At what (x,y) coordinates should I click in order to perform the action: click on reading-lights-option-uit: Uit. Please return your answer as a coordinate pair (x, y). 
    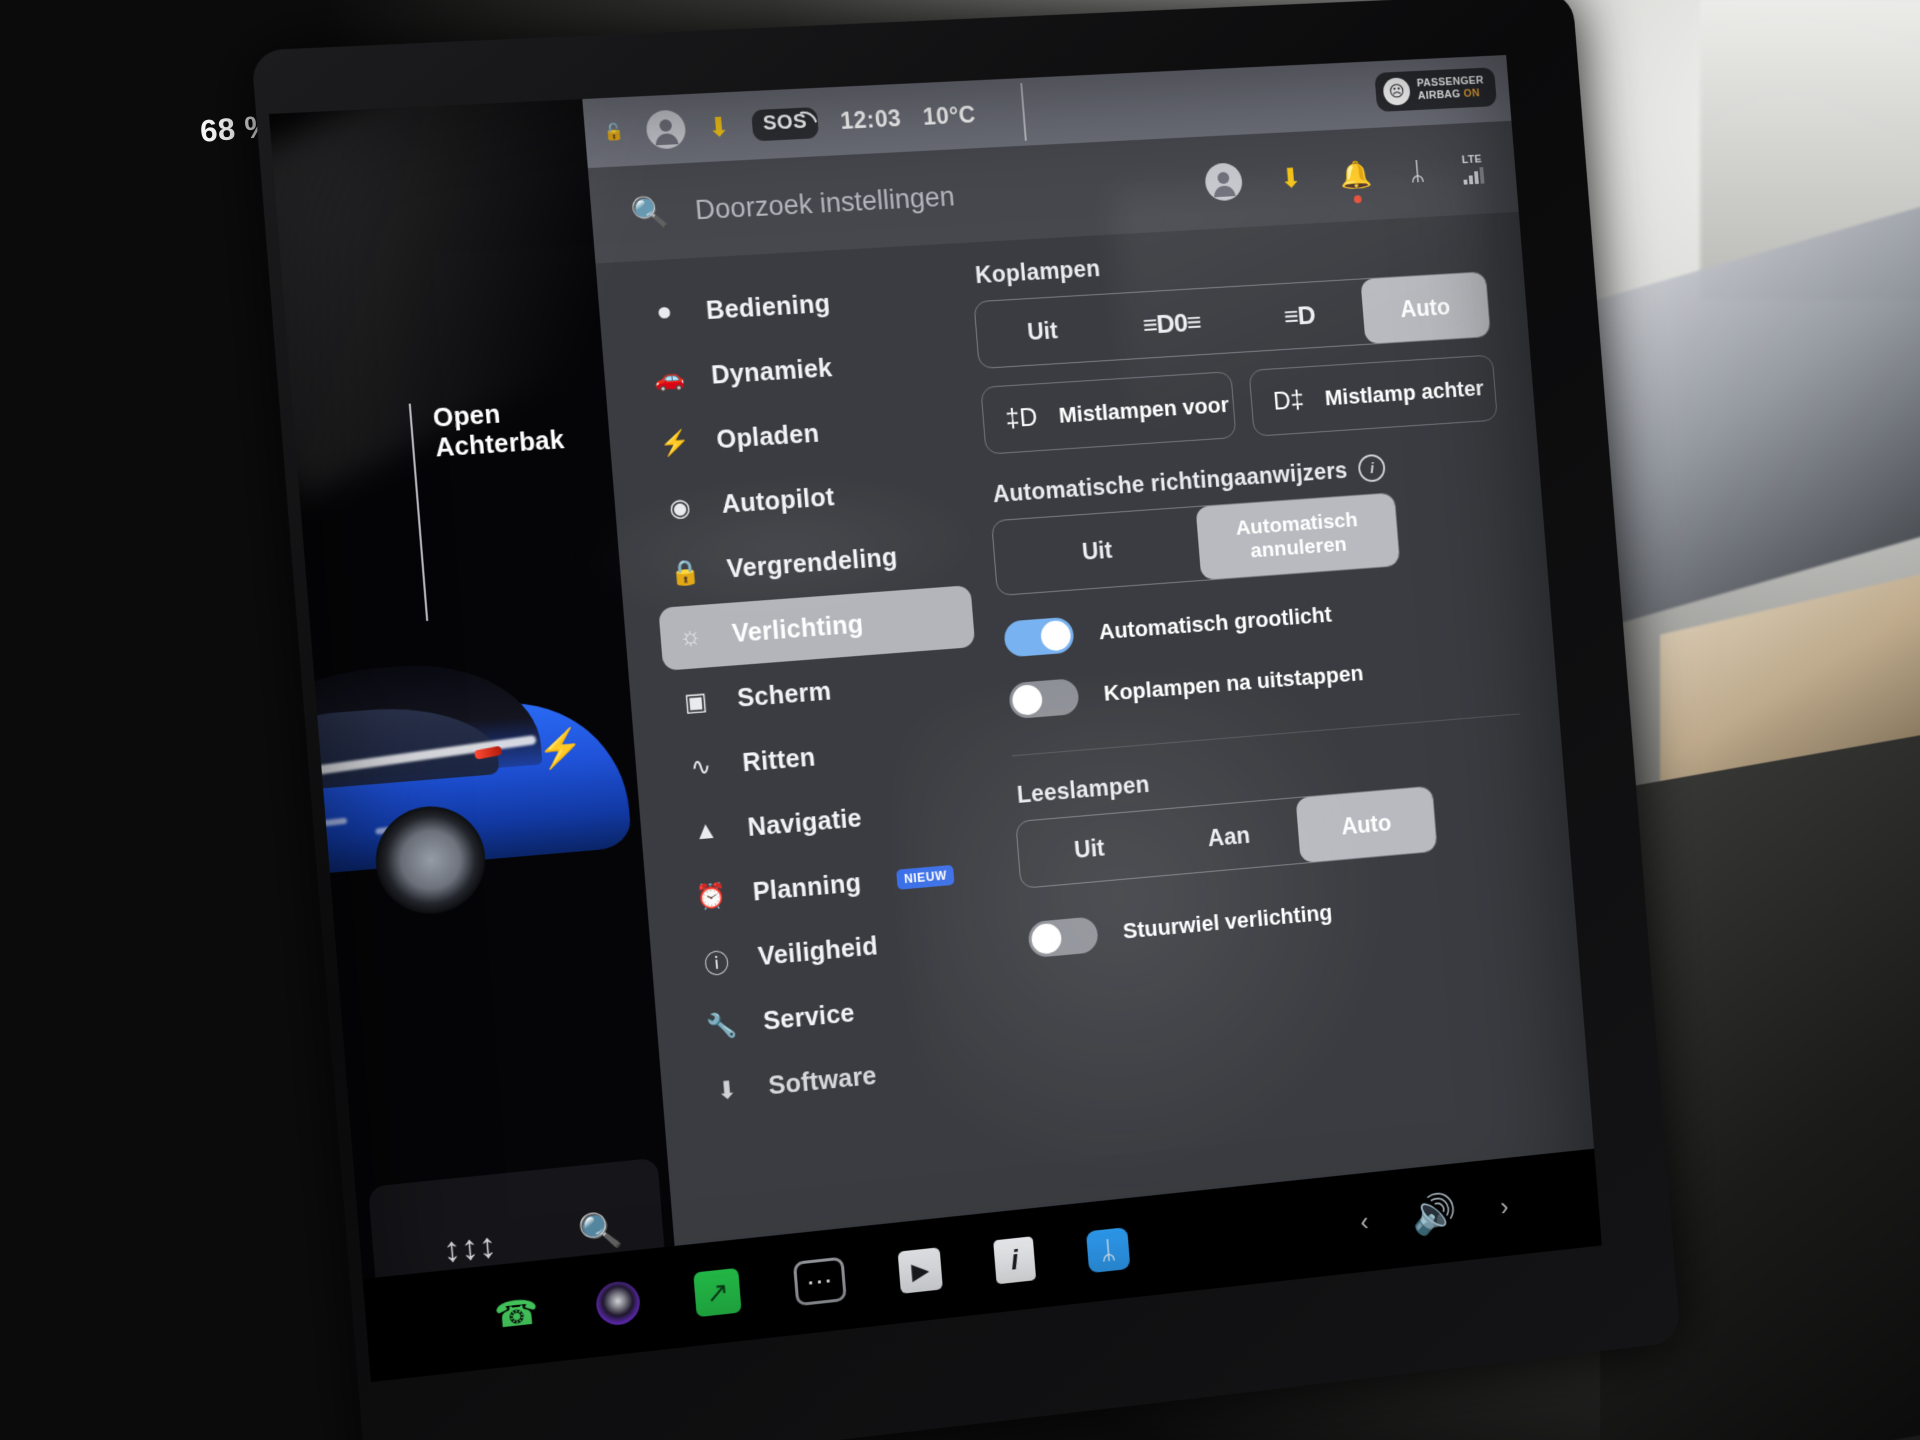
    Looking at the image, I should click on (1089, 849).